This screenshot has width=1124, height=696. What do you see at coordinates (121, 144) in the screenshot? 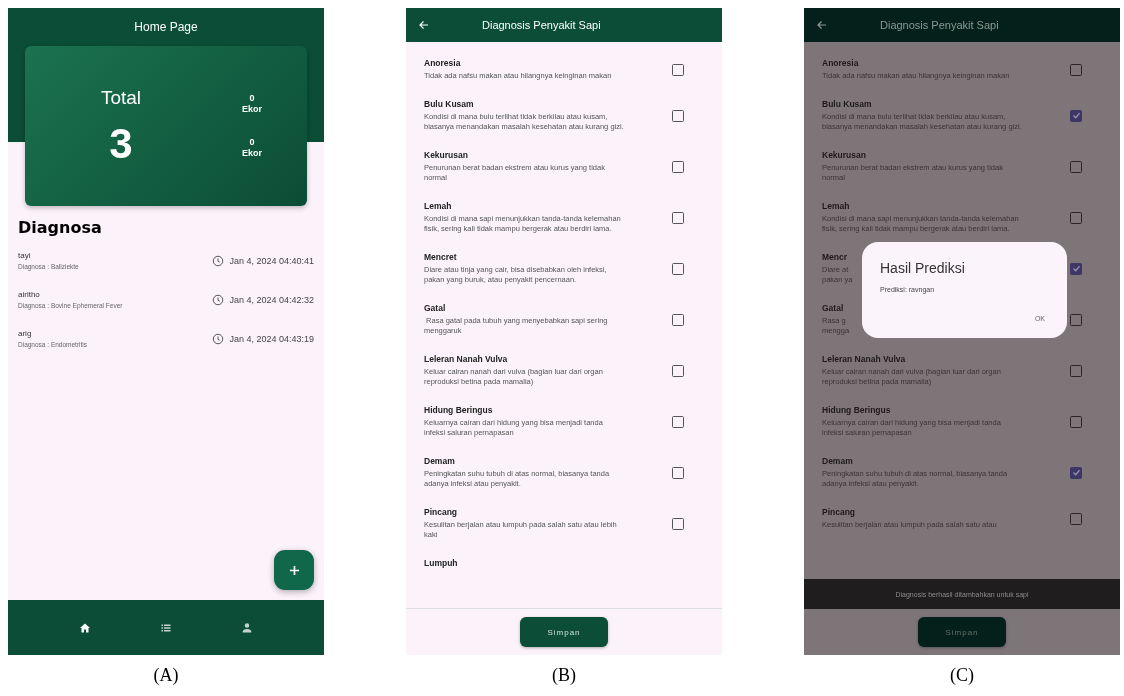
I see `total-value: 3` at bounding box center [121, 144].